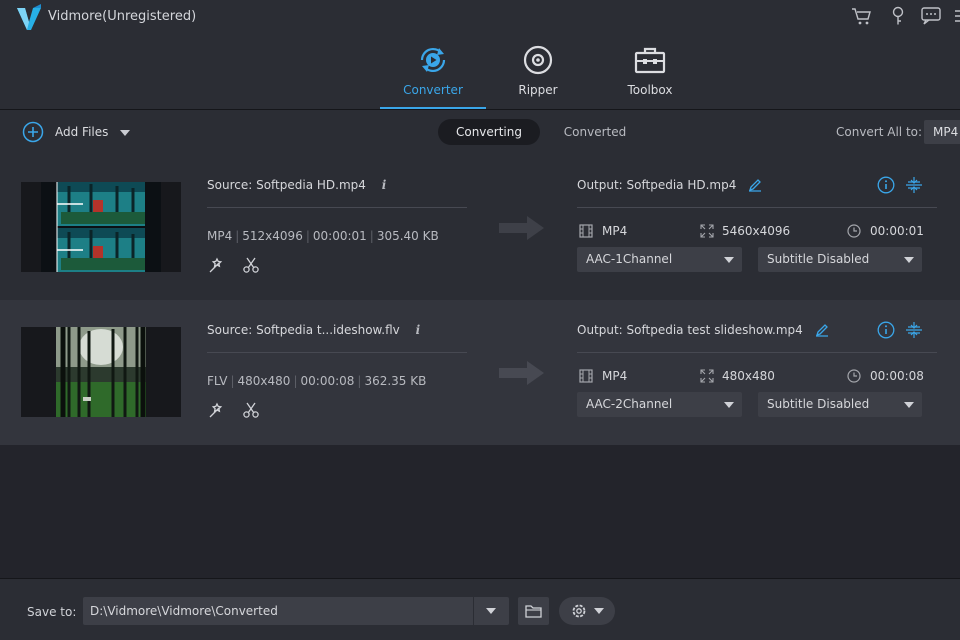 The height and width of the screenshot is (640, 960). Describe the element at coordinates (629, 404) in the screenshot. I see `audio-track-value: AAC-2Channel` at that location.